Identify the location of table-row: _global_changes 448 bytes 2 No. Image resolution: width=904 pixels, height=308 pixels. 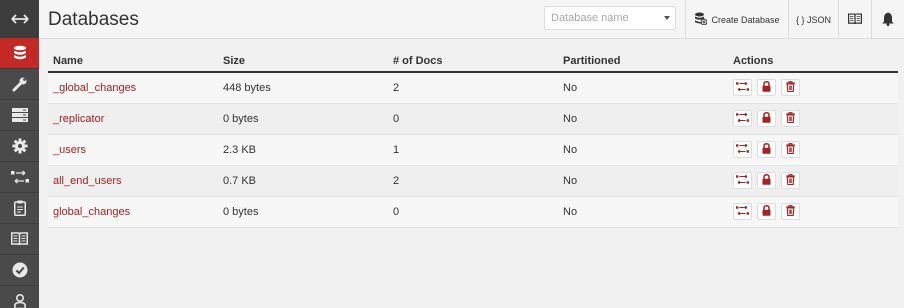
(473, 88).